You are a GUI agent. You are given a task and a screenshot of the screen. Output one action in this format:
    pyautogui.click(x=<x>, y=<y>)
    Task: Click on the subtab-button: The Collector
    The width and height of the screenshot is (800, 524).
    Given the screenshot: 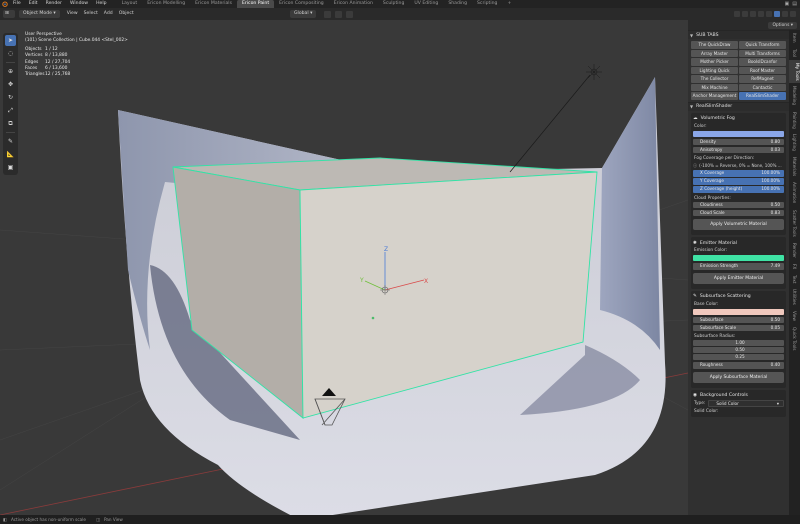 What is the action you would take?
    pyautogui.click(x=714, y=79)
    